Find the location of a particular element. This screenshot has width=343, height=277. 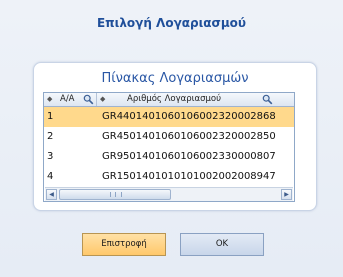

column-header-aa-label: Α/Α is located at coordinates (67, 99).